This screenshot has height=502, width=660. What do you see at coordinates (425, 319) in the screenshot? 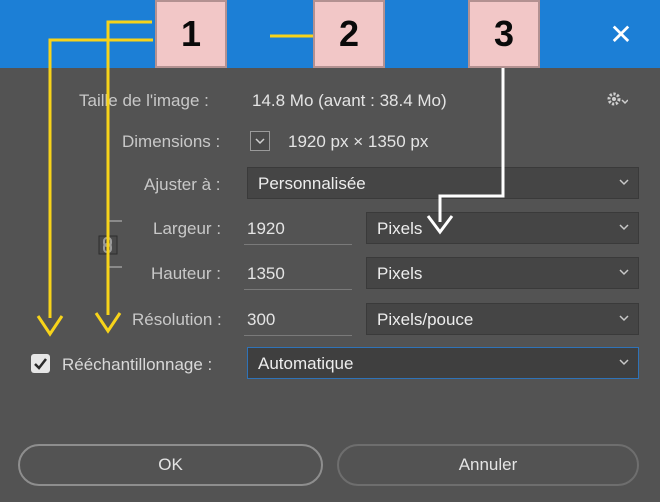
I see `resolution-unit-value: Pixels/pouce` at bounding box center [425, 319].